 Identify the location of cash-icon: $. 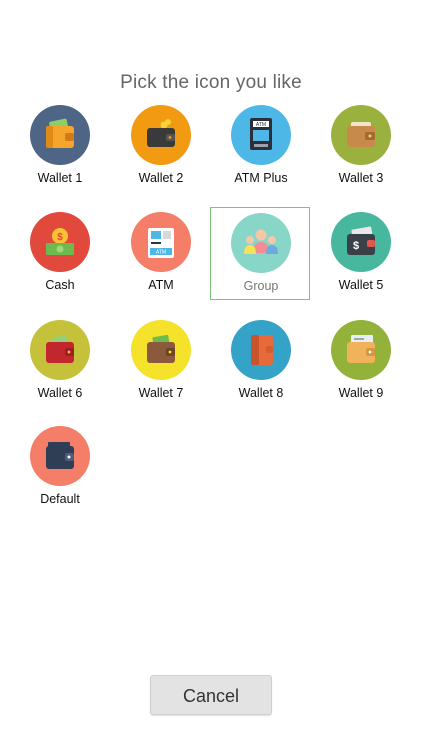
(60, 242).